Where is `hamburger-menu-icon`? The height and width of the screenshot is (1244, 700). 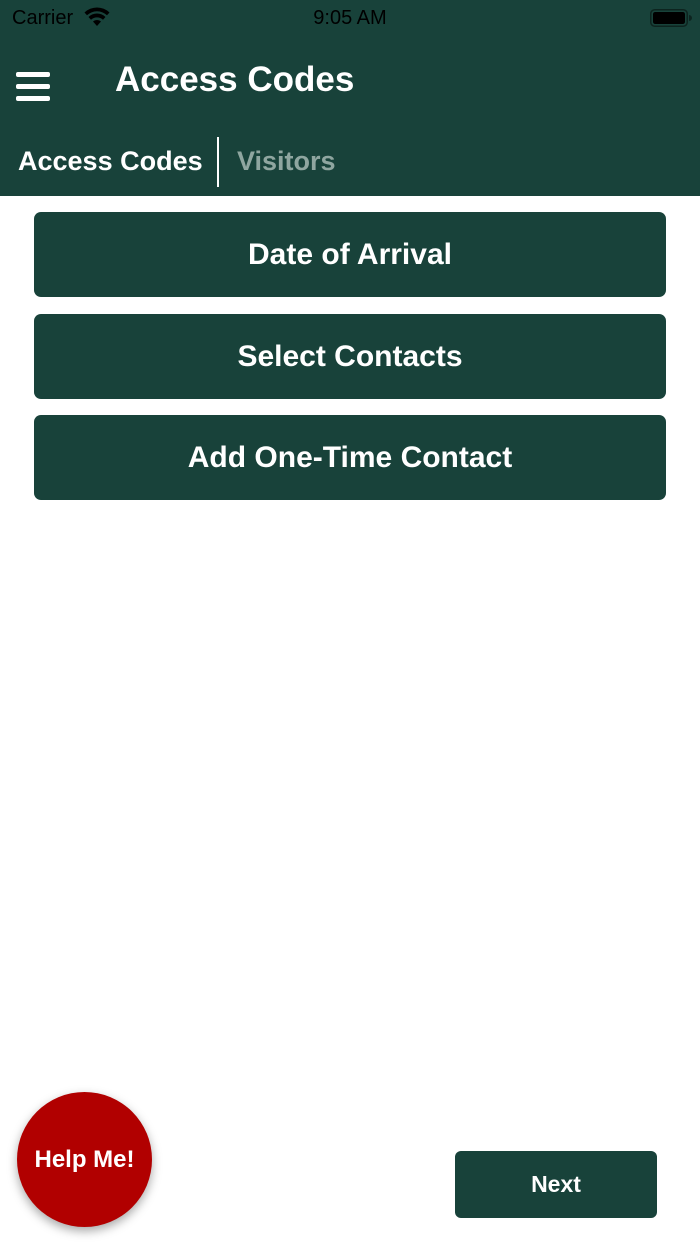
hamburger-menu-icon is located at coordinates (34, 87).